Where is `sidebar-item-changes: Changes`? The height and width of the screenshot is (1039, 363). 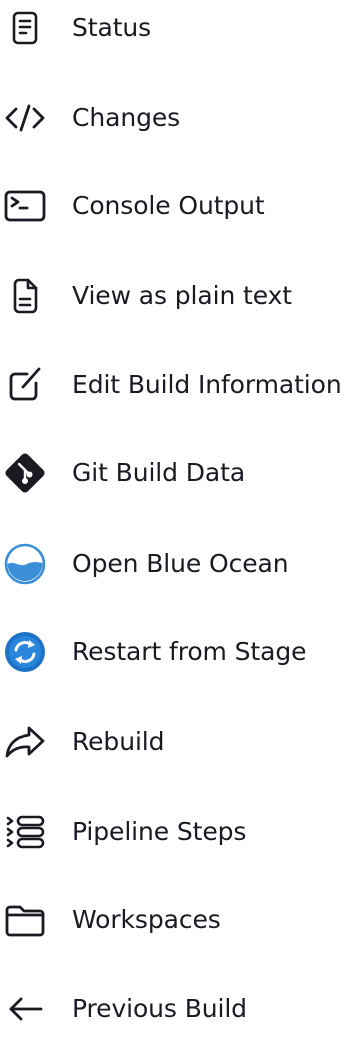
sidebar-item-changes: Changes is located at coordinates (181, 118).